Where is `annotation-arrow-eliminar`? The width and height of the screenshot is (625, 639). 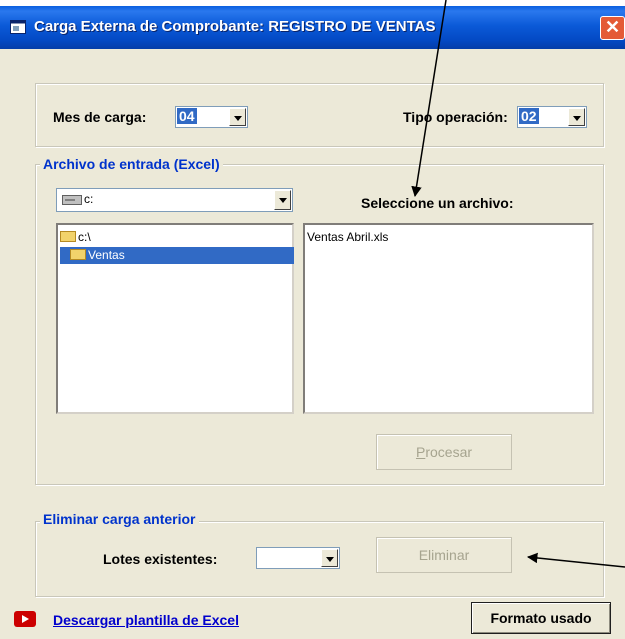
annotation-arrow-eliminar is located at coordinates (575, 560).